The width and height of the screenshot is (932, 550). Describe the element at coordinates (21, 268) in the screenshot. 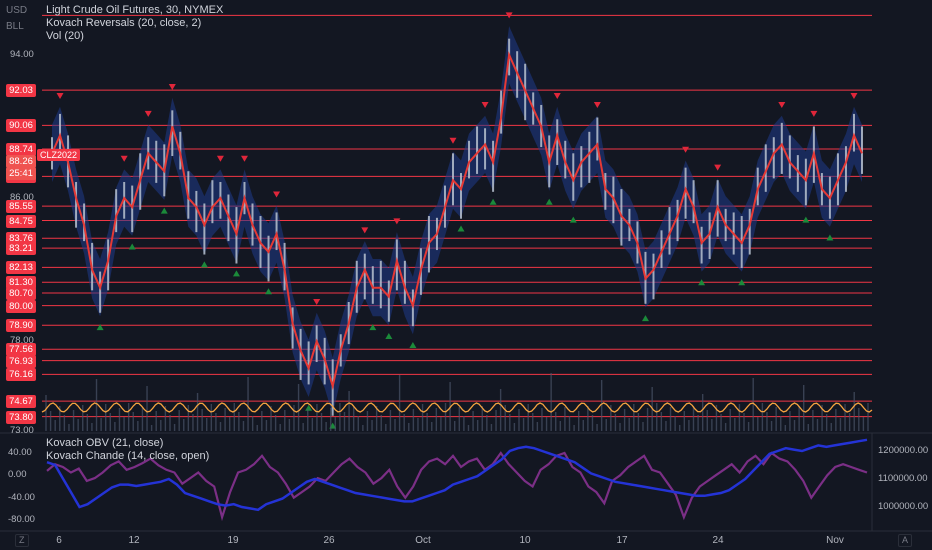

I see `price-level-label: 82.13` at that location.